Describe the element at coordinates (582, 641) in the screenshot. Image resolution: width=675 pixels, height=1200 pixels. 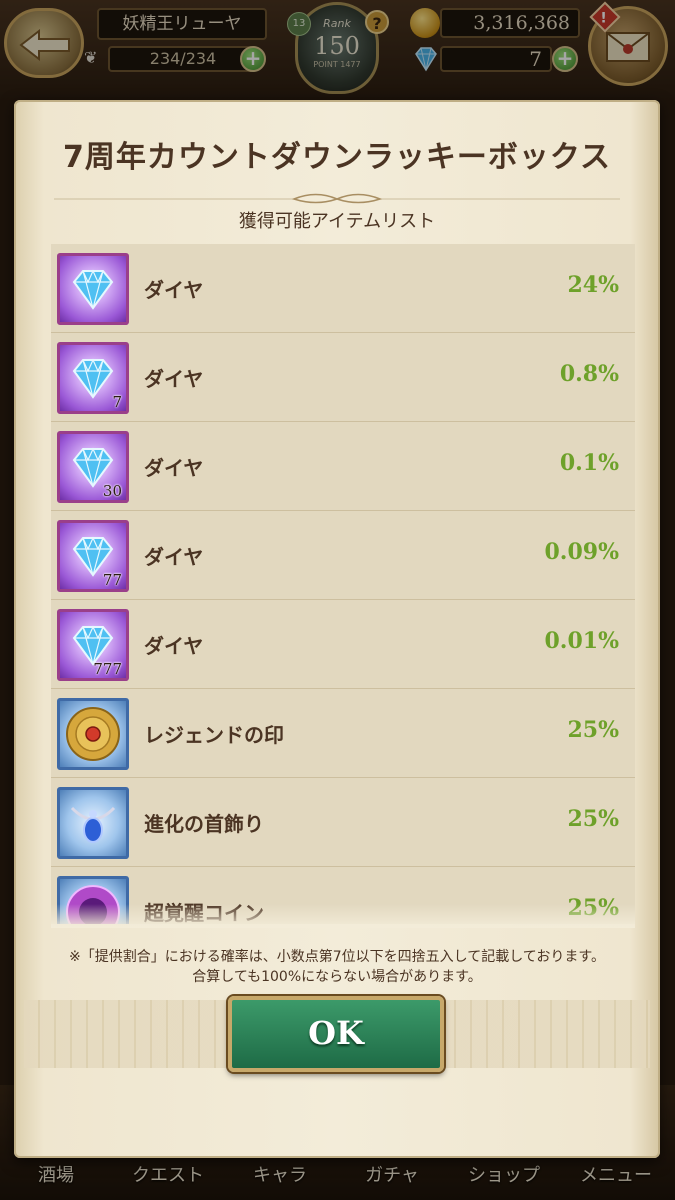
I see `item-rate: 0.01%` at that location.